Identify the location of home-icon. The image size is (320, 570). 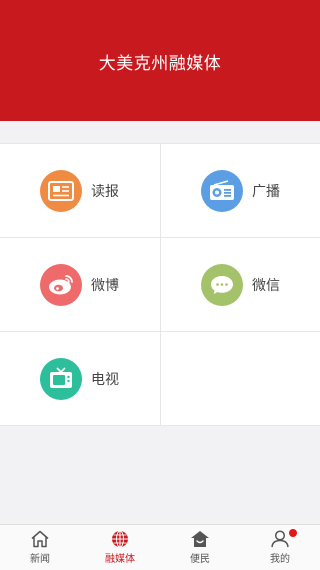
(40, 539).